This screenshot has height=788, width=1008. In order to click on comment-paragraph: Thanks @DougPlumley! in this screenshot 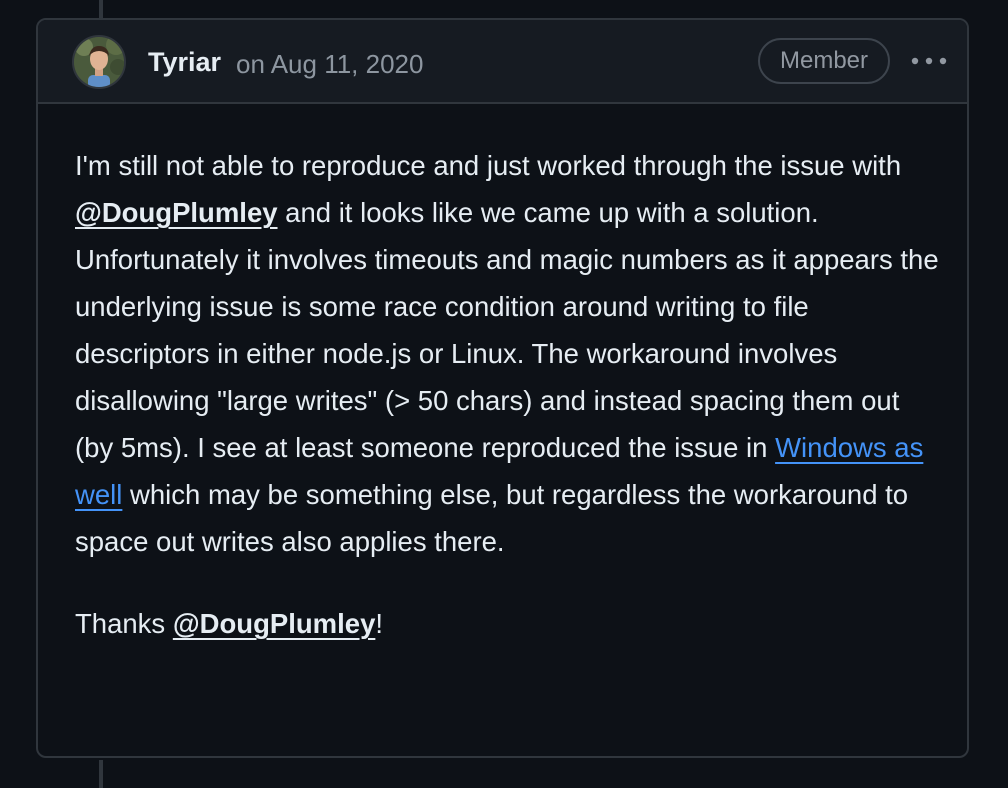, I will do `click(510, 623)`.